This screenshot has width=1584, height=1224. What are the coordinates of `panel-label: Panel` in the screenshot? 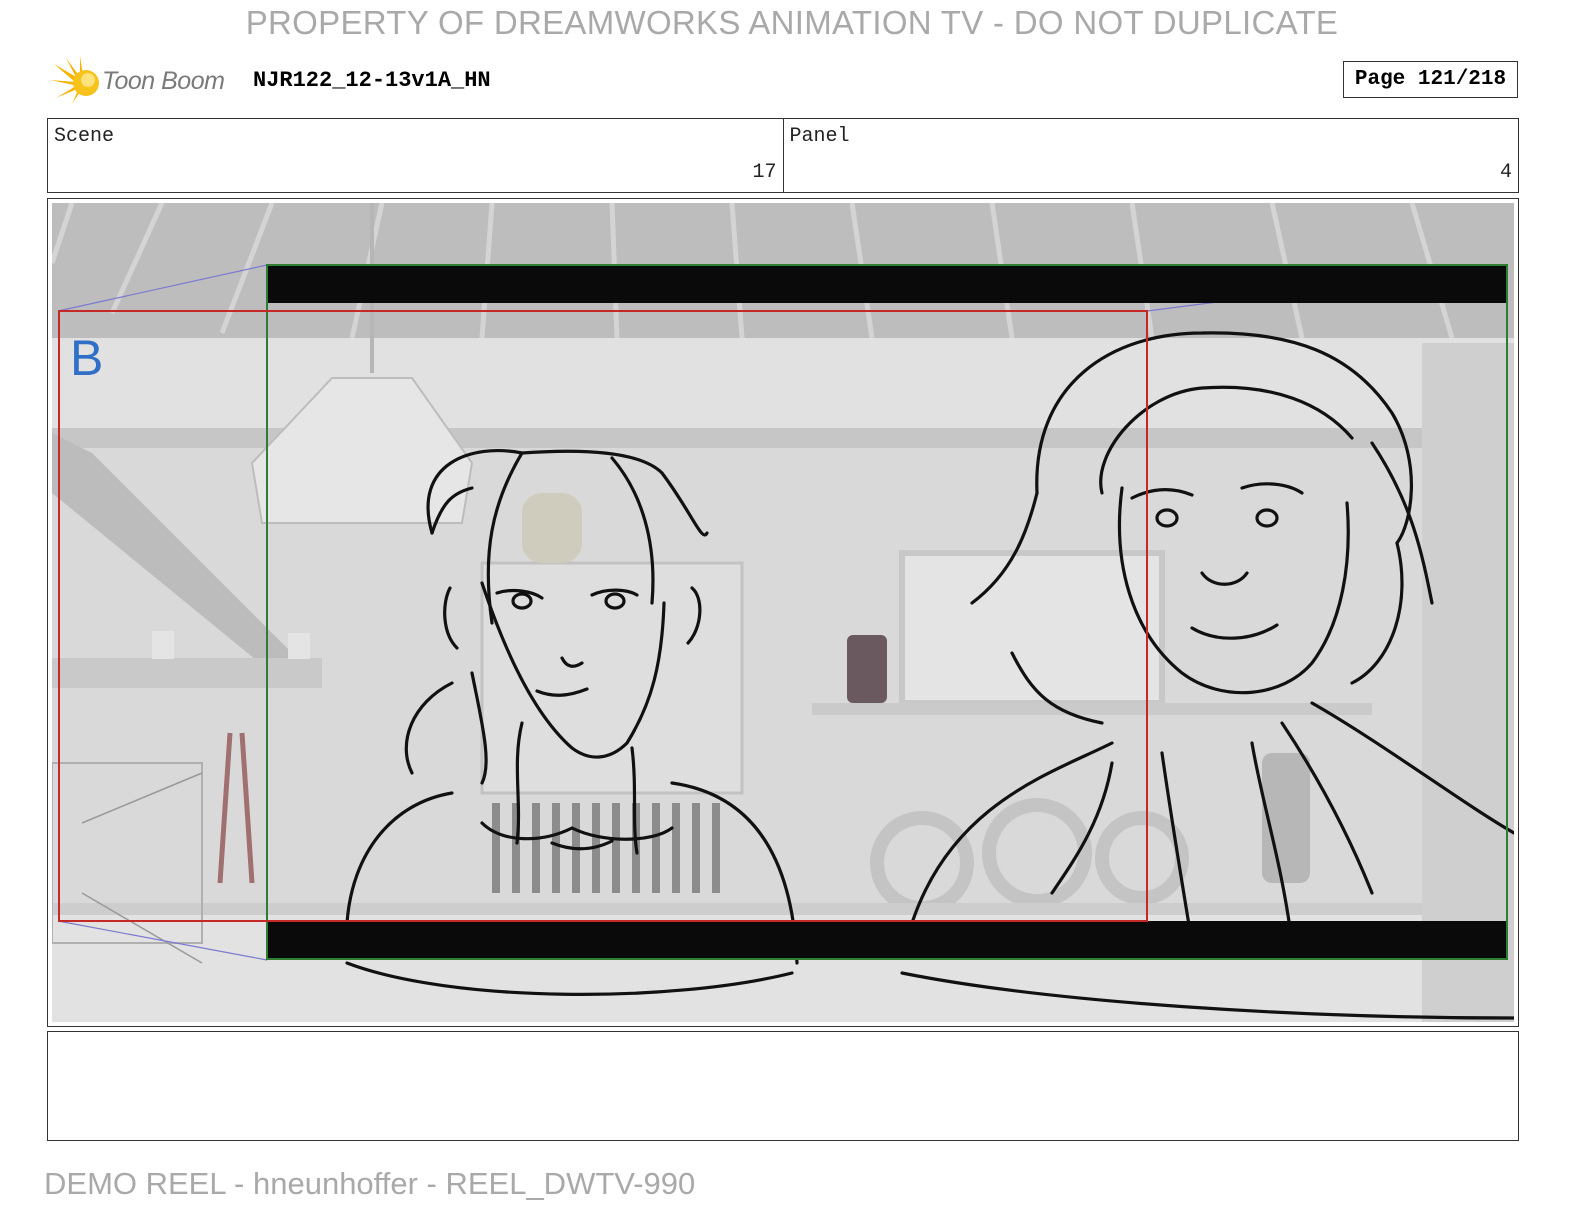 It's located at (819, 136).